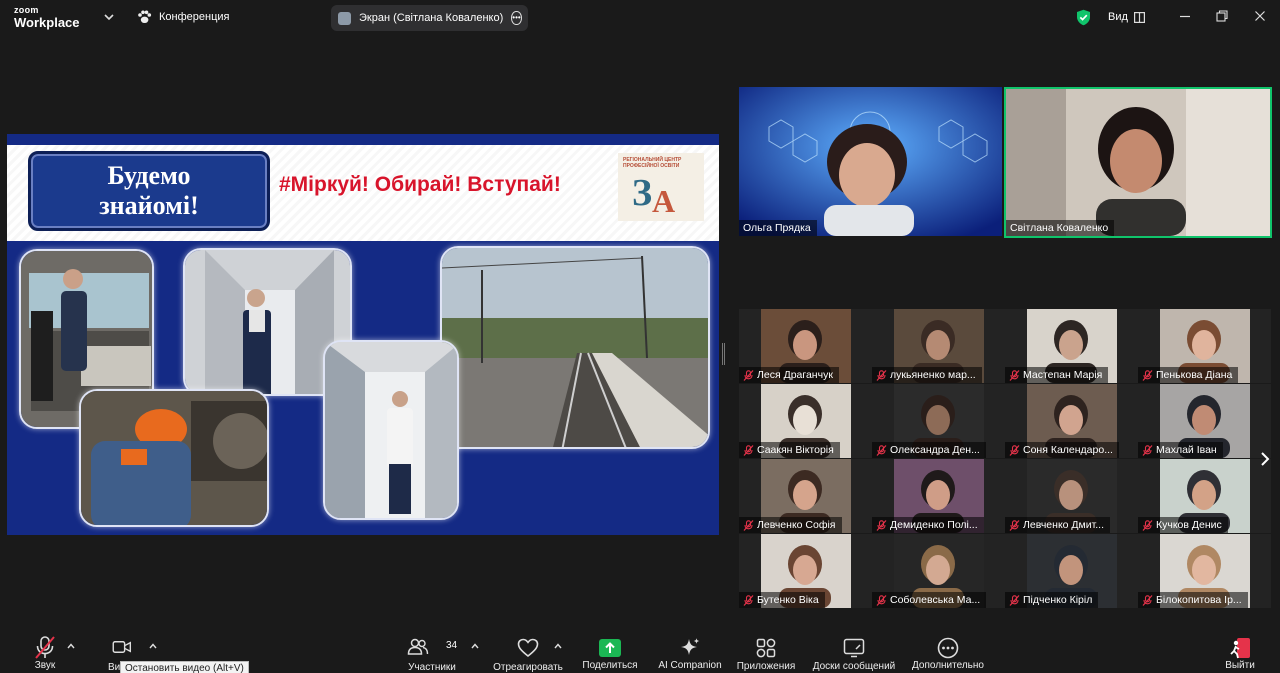  Describe the element at coordinates (122, 647) in the screenshot. I see `video-camera-icon` at that location.